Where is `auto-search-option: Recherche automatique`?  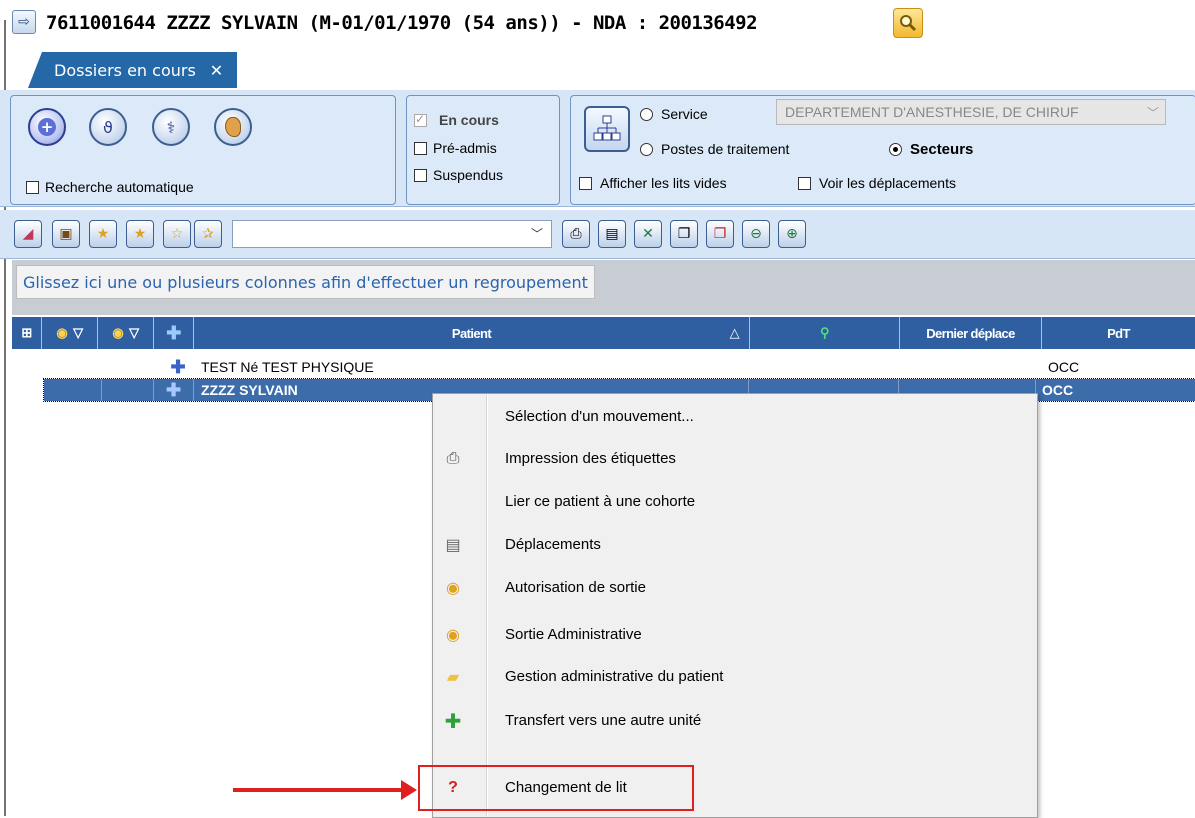
auto-search-option: Recherche automatique is located at coordinates (110, 187).